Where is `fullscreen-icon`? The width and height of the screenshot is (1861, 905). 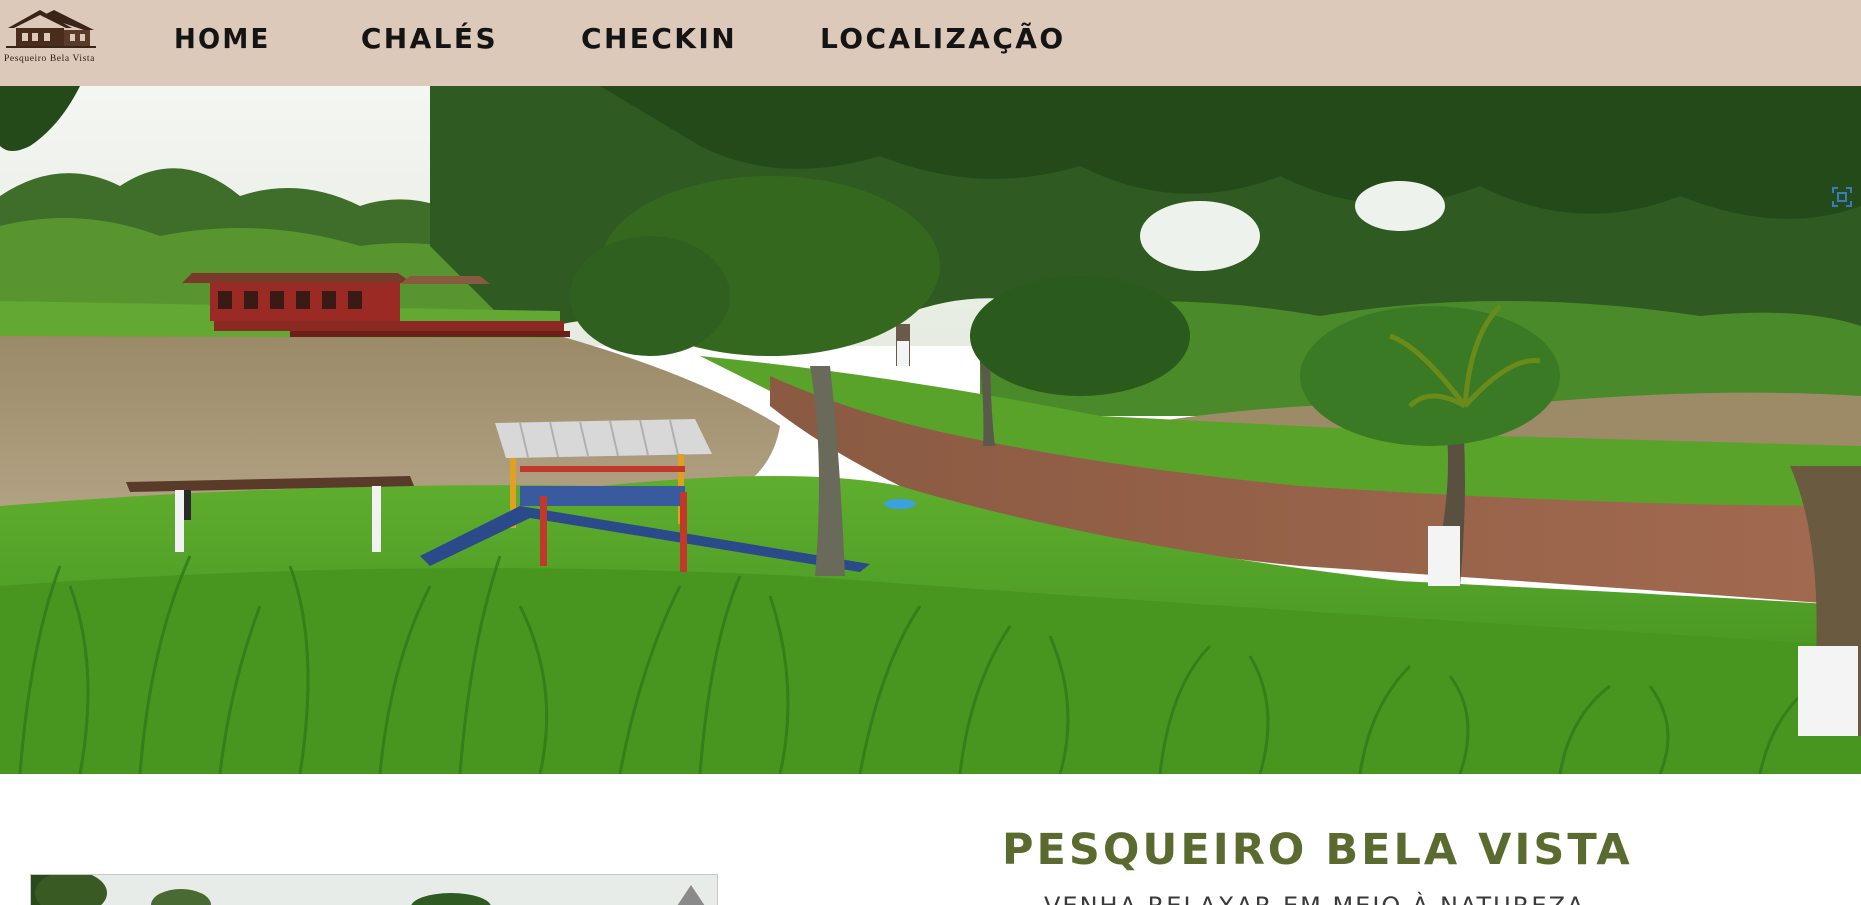 fullscreen-icon is located at coordinates (1842, 197).